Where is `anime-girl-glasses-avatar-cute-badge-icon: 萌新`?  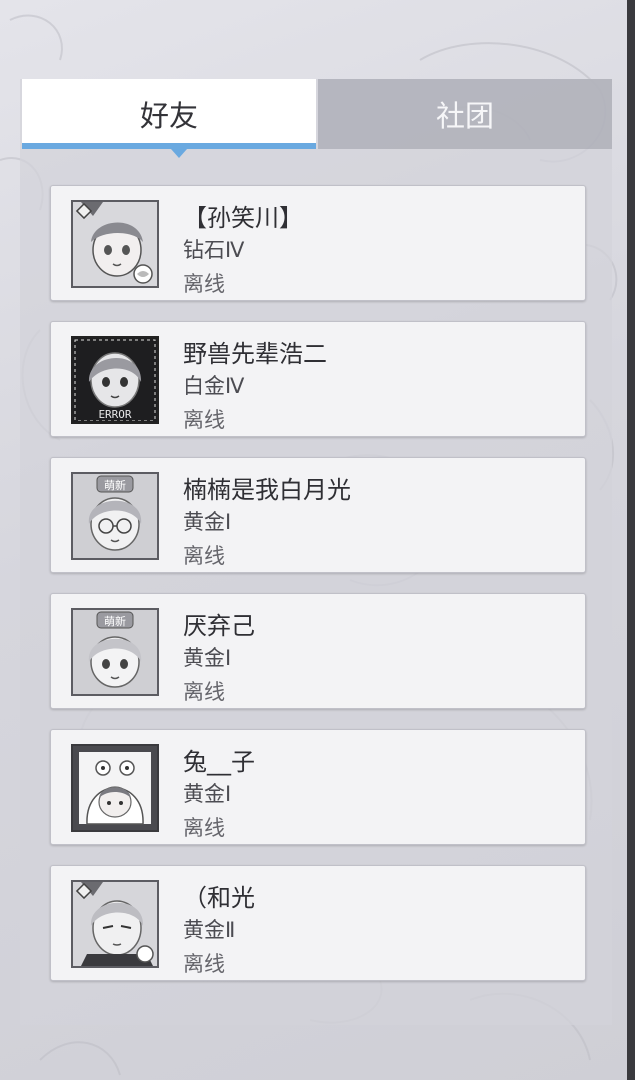 anime-girl-glasses-avatar-cute-badge-icon: 萌新 is located at coordinates (115, 516).